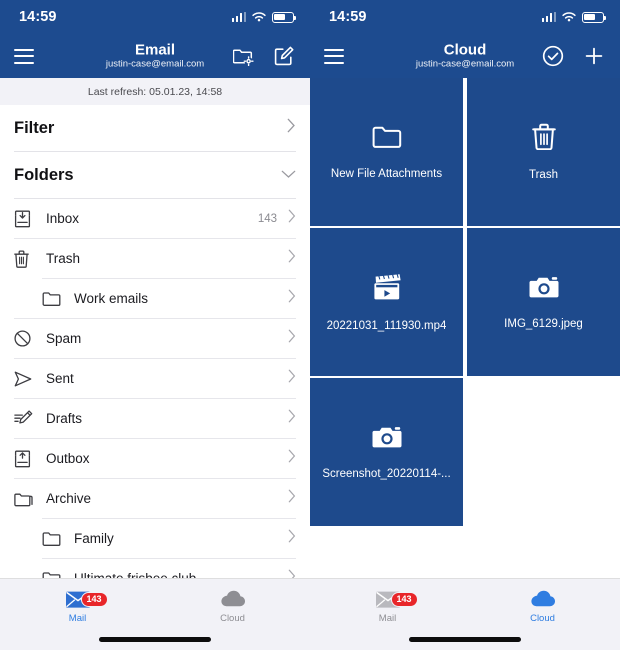  What do you see at coordinates (155, 91) in the screenshot?
I see `last-refresh-text: Last refresh: 05.01.23, 14:58` at bounding box center [155, 91].